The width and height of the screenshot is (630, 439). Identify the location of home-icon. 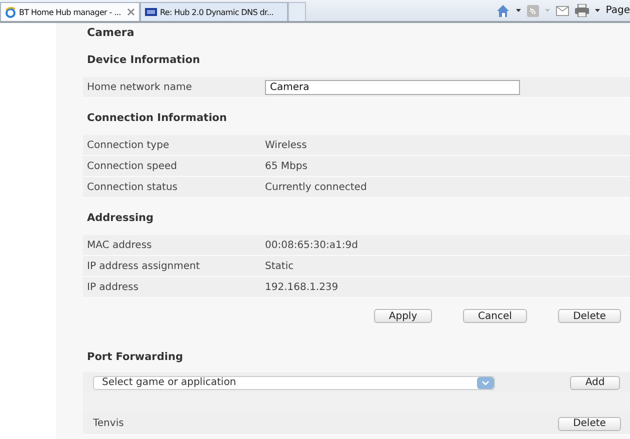
(503, 11).